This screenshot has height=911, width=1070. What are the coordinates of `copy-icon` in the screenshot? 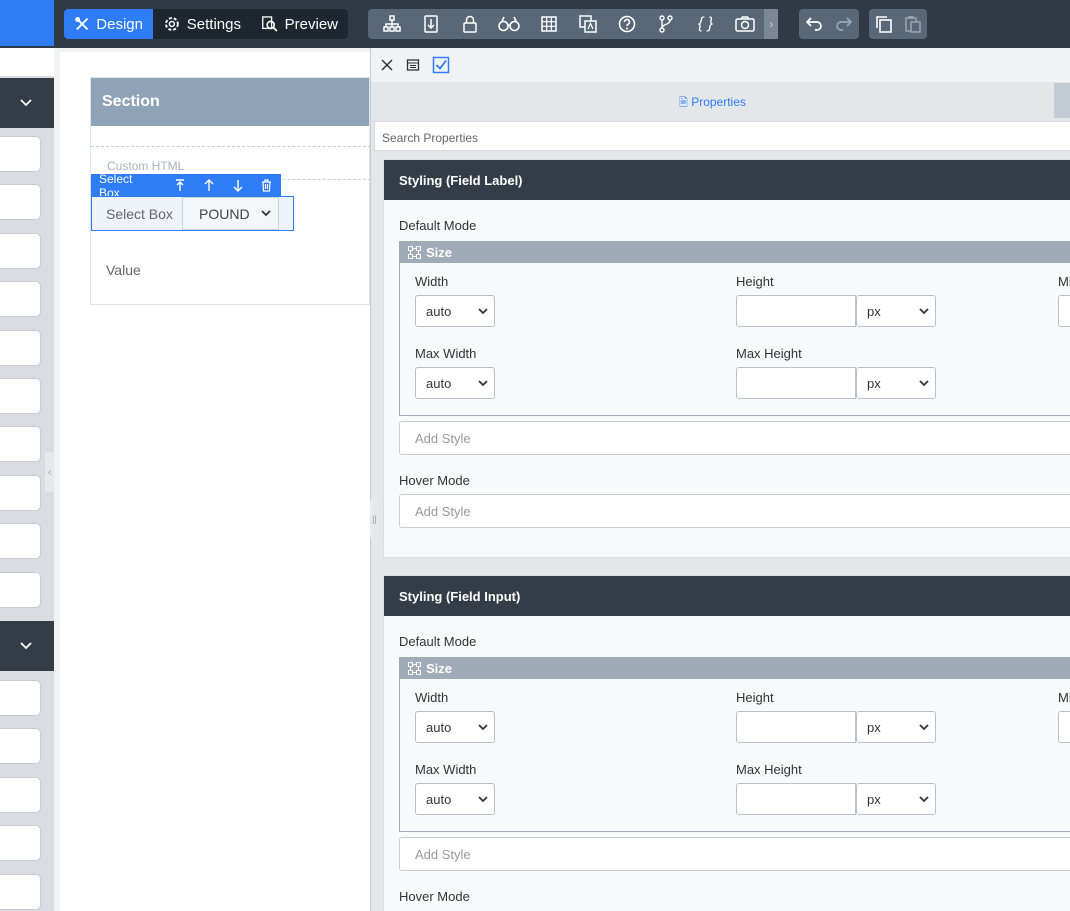 It's located at (883, 24).